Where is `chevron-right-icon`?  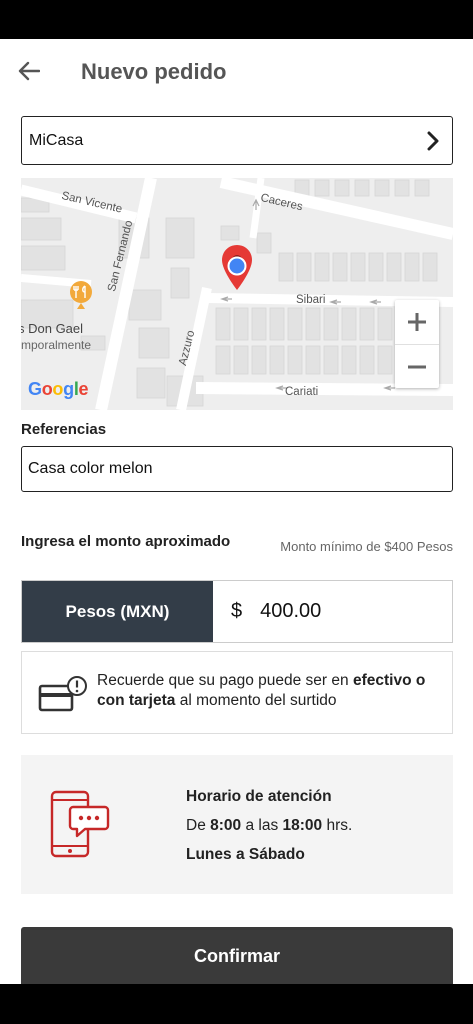
chevron-right-icon is located at coordinates (433, 140).